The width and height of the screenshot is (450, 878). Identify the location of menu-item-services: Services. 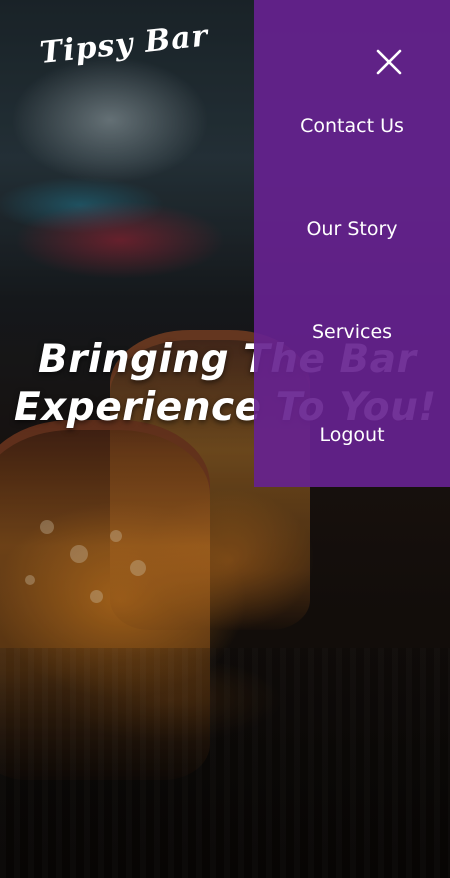
(352, 332).